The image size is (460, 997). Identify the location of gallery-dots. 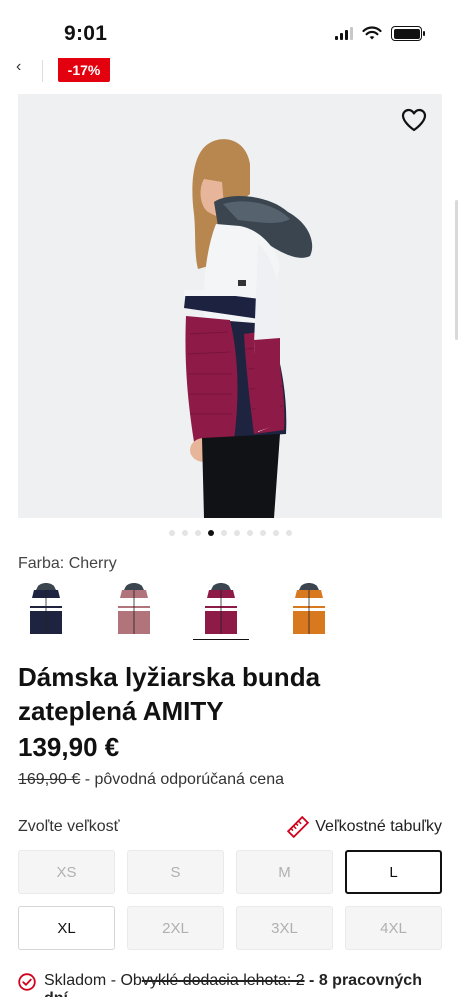
(230, 533).